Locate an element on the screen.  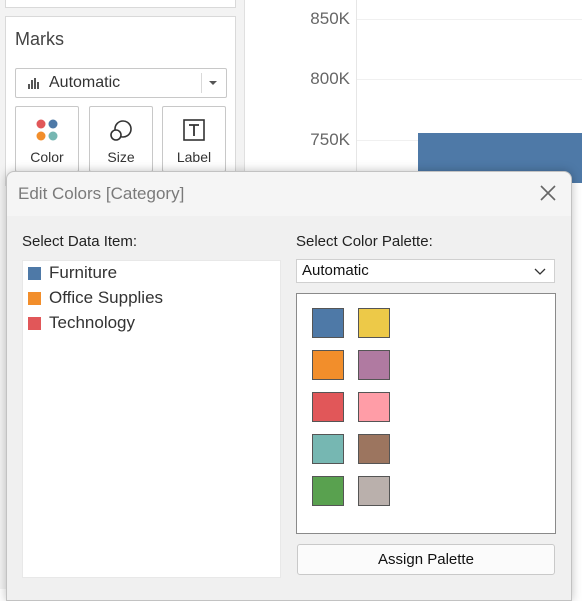
y-tick-label: 800K is located at coordinates (330, 78).